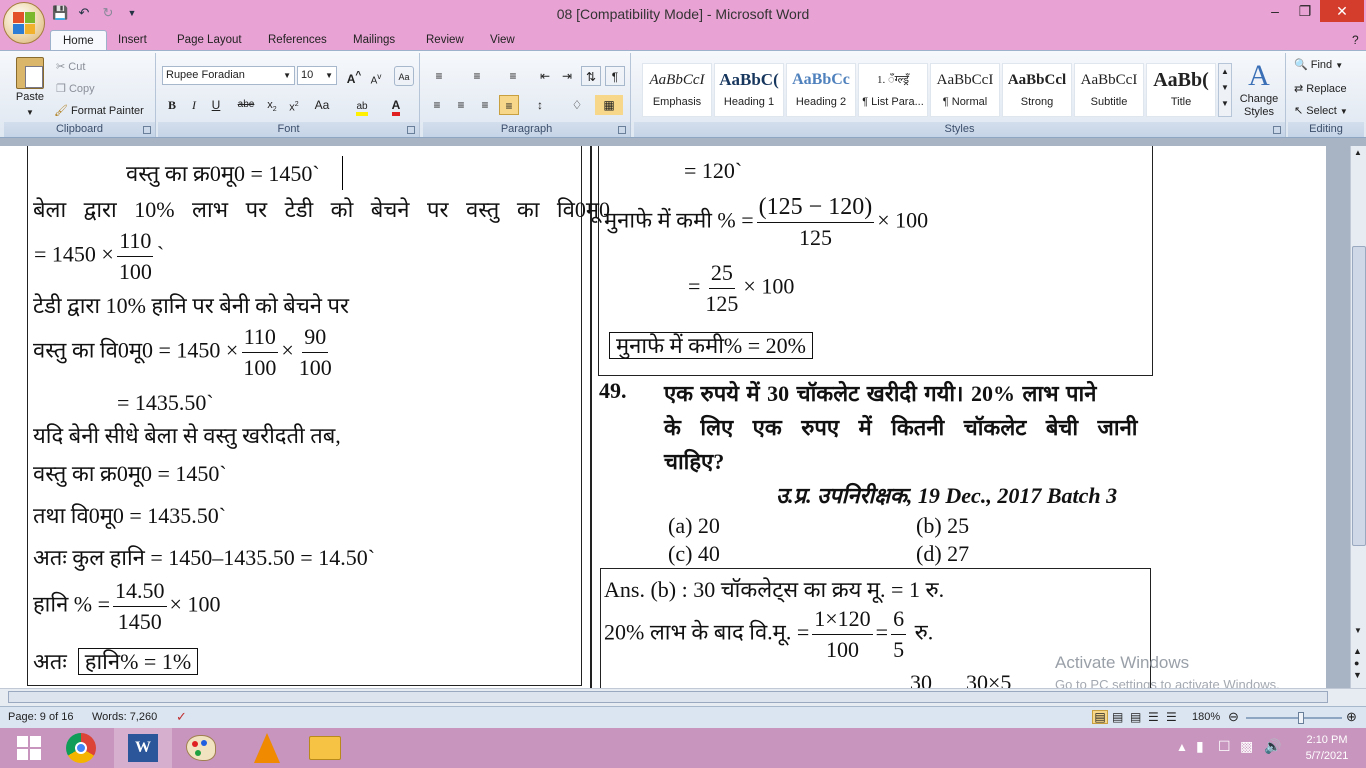 The height and width of the screenshot is (768, 1366). I want to click on previous-page-icon: ▲, so click(1357, 651).